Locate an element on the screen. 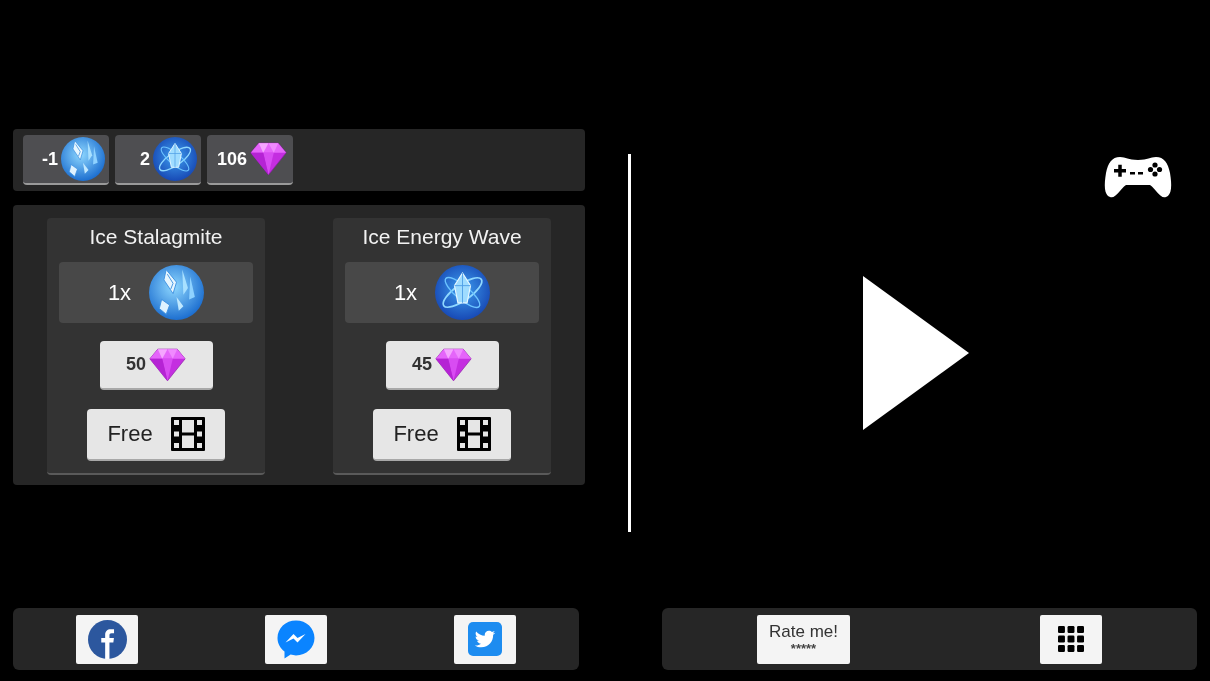  chat-bubble-icon is located at coordinates (296, 639).